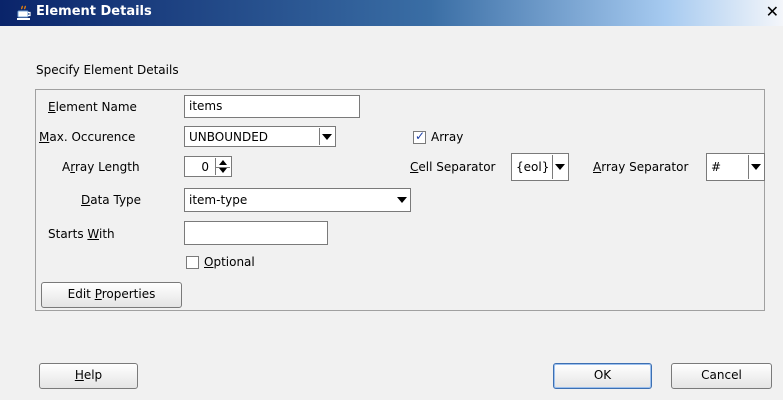  Describe the element at coordinates (223, 170) in the screenshot. I see `spinner-down-icon` at that location.